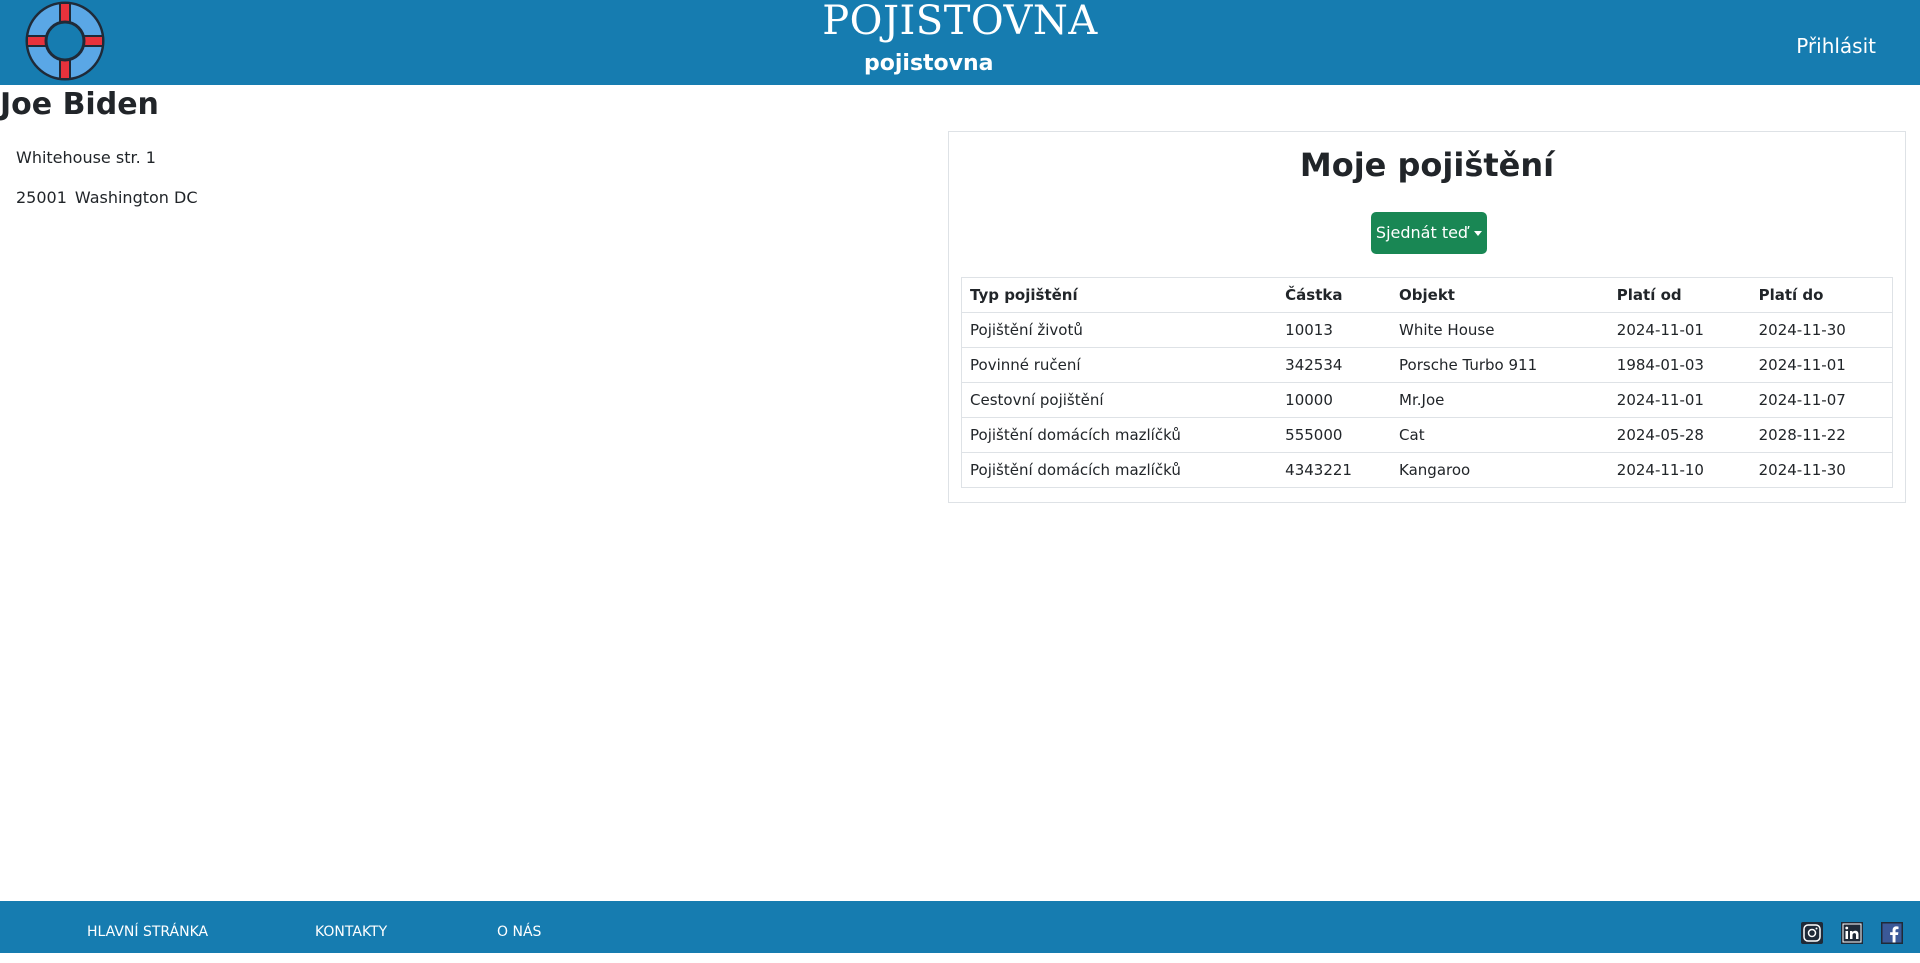 The width and height of the screenshot is (1920, 963). I want to click on amount: 342534, so click(1334, 365).